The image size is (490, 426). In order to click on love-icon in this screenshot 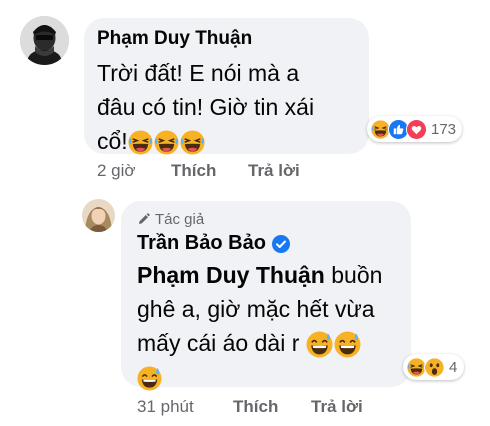, I will do `click(416, 129)`.